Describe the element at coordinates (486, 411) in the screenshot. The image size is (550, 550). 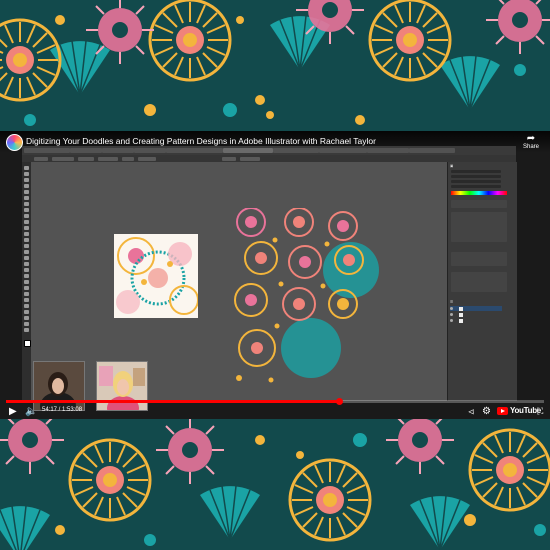
I see `gear-icon: ⚙` at that location.